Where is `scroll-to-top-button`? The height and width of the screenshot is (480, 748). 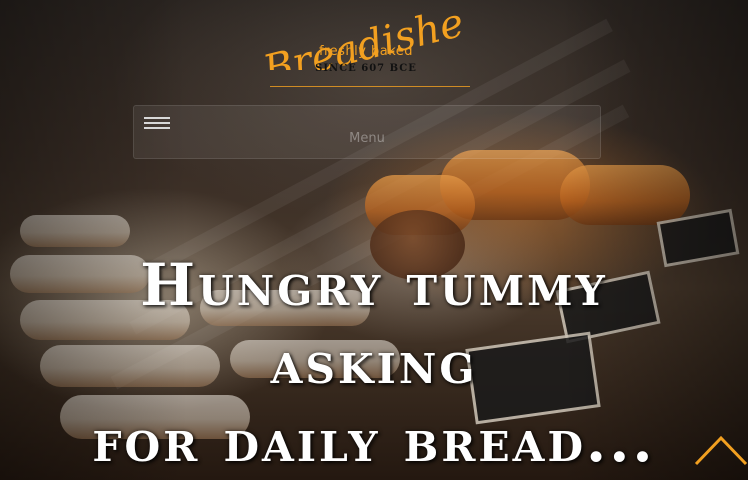
scroll-to-top-button is located at coordinates (721, 451).